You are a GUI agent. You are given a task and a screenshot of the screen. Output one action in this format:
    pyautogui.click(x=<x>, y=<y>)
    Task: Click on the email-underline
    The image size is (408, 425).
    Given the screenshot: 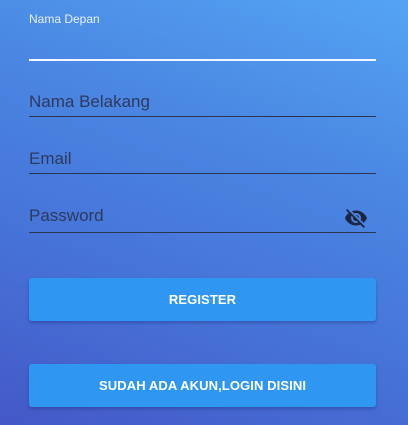 What is the action you would take?
    pyautogui.click(x=202, y=173)
    